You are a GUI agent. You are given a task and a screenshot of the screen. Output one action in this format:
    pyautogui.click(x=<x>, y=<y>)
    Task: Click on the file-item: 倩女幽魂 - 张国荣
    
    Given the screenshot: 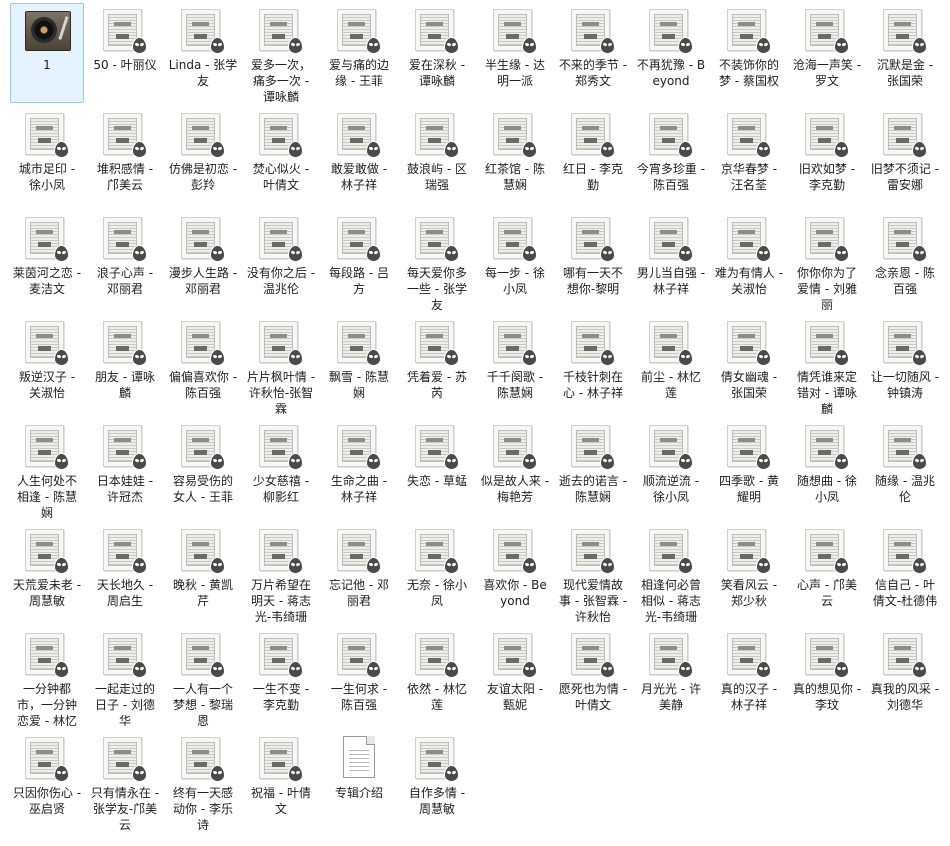 What is the action you would take?
    pyautogui.click(x=749, y=365)
    